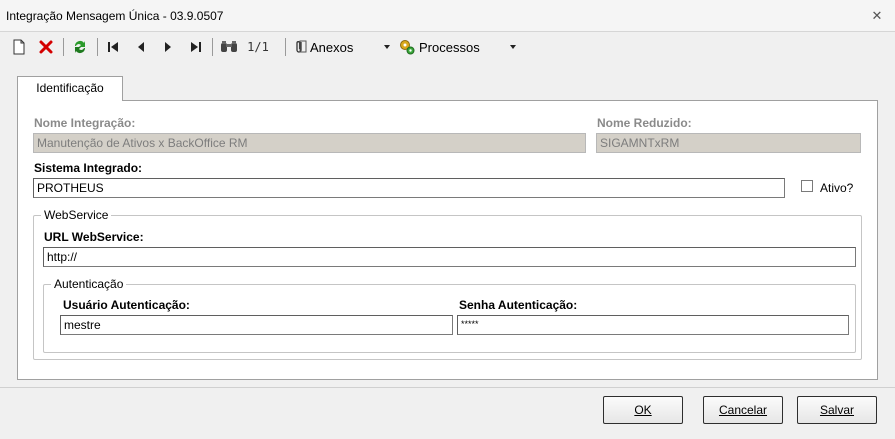  What do you see at coordinates (258, 47) in the screenshot?
I see `record-position: 1/1` at bounding box center [258, 47].